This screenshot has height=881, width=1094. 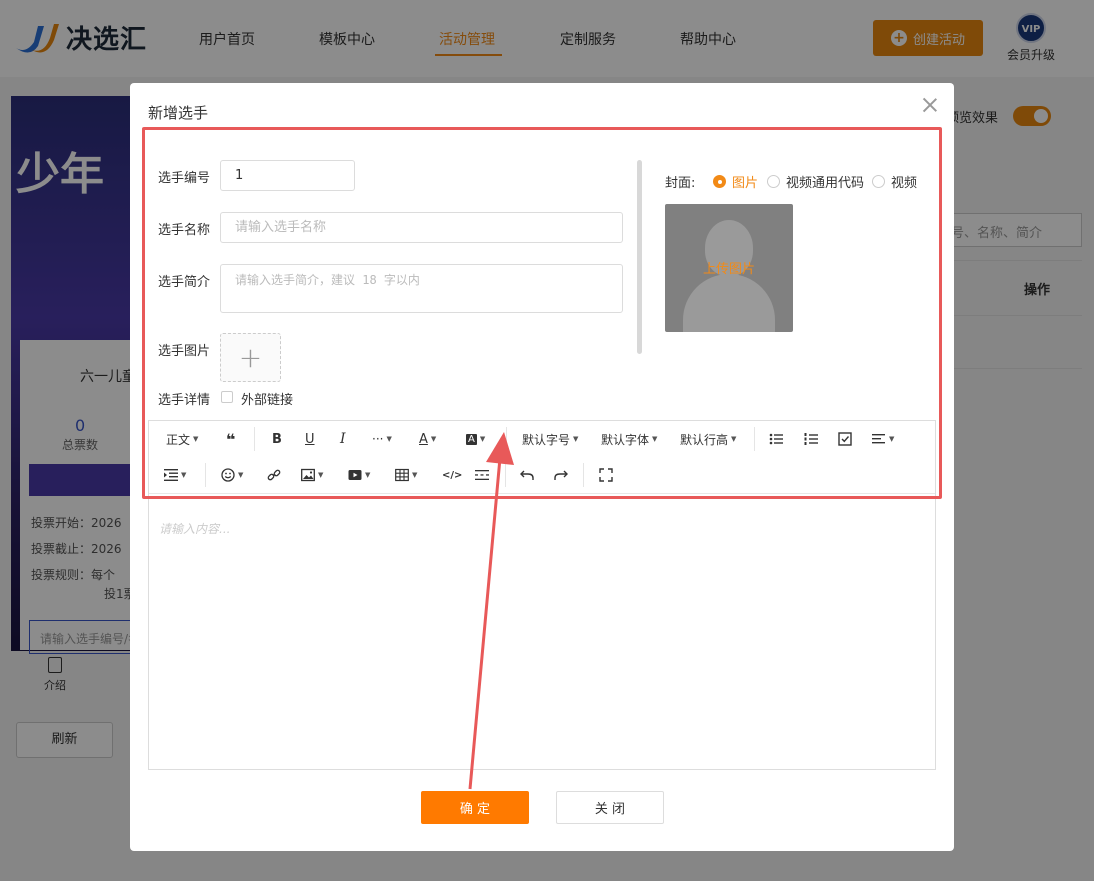 What do you see at coordinates (421, 227) in the screenshot?
I see `contestant-name-input` at bounding box center [421, 227].